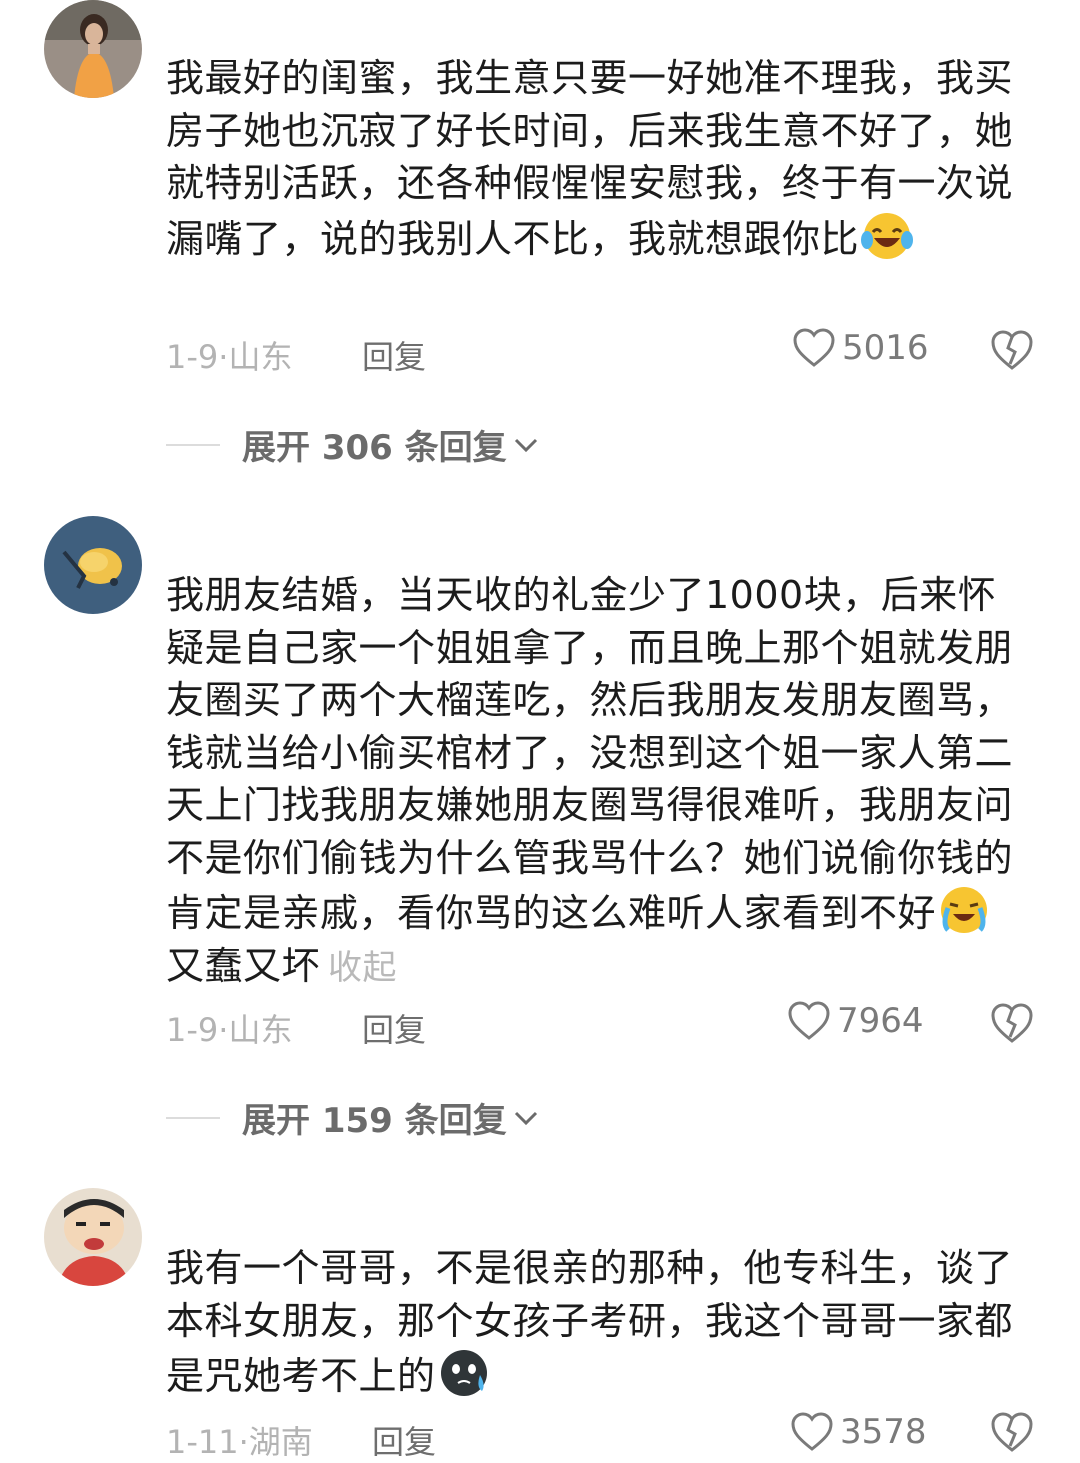 The image size is (1080, 1463). I want to click on like-button: 3578, so click(858, 1432).